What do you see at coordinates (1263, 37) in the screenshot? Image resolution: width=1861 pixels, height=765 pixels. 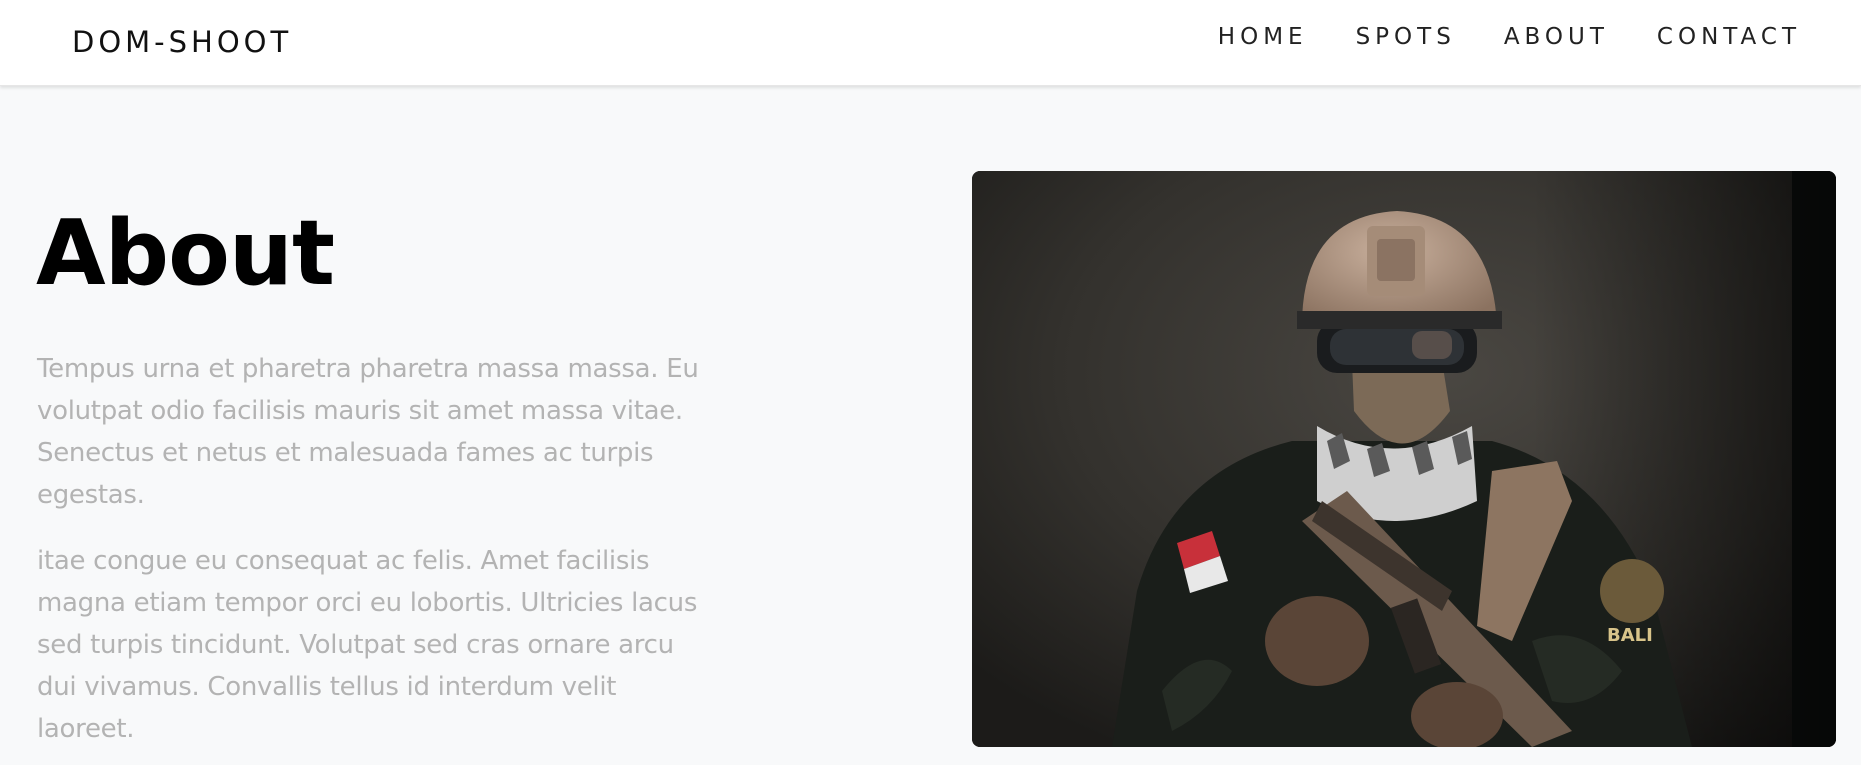 I see `nav-link-home: HOME` at bounding box center [1263, 37].